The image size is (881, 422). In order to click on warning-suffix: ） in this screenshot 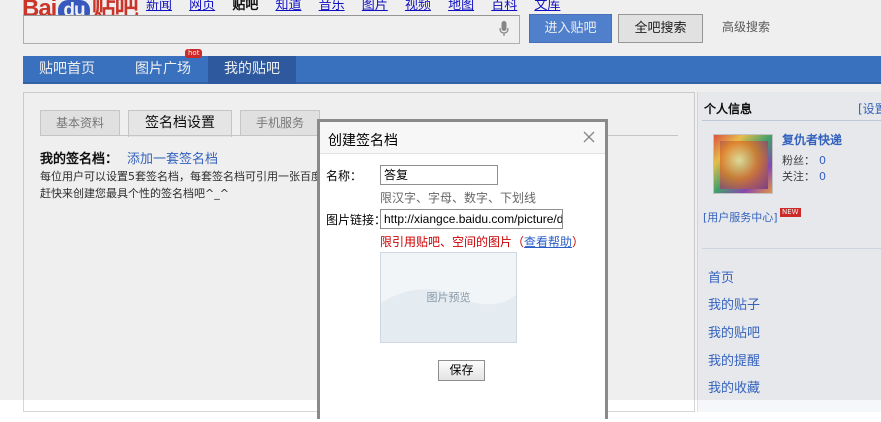, I will do `click(578, 242)`.